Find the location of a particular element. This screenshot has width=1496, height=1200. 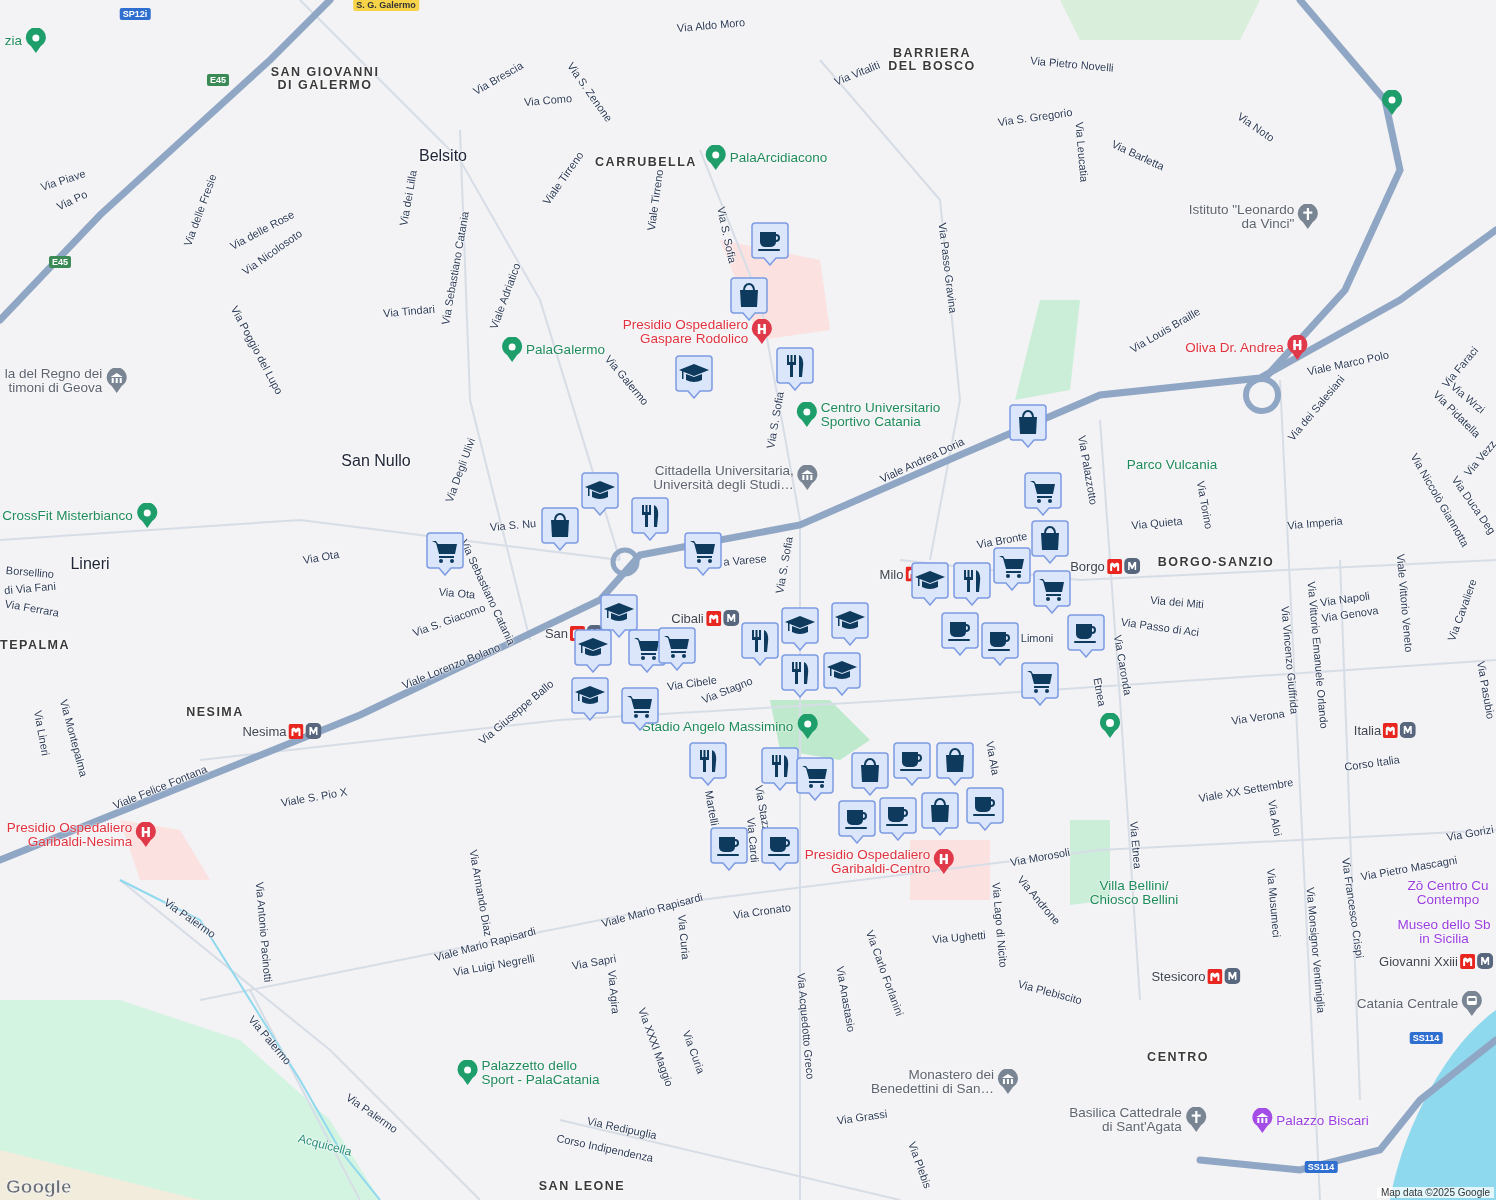

street-label: Via Leucatia is located at coordinates (1082, 152).